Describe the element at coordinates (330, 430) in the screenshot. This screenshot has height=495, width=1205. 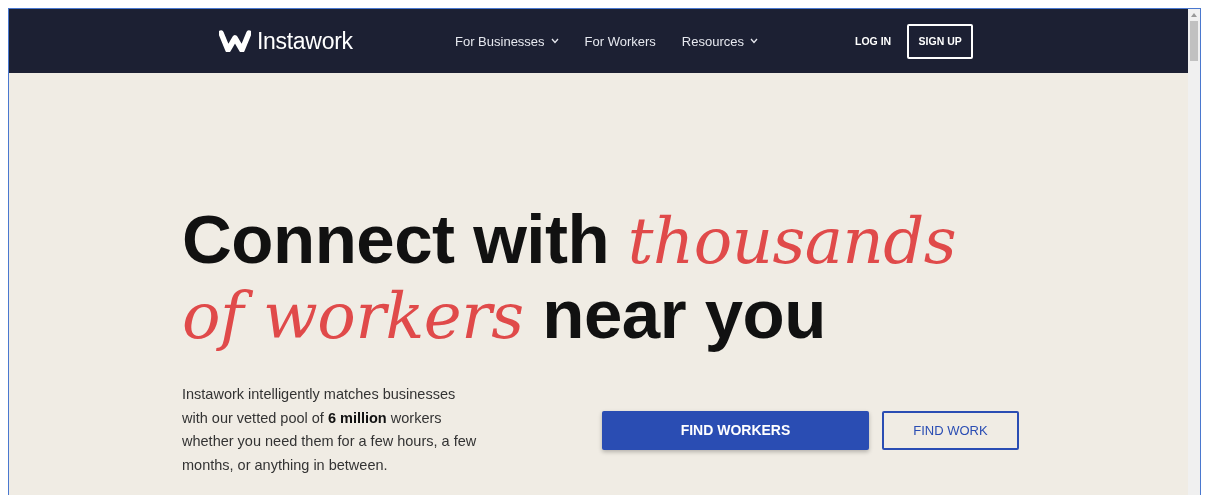
I see `description-text: Instawork intelligently matches businesses with our vetted pool of 6 million workers whether you need them for a few hours, a few months, or anything in between.` at that location.